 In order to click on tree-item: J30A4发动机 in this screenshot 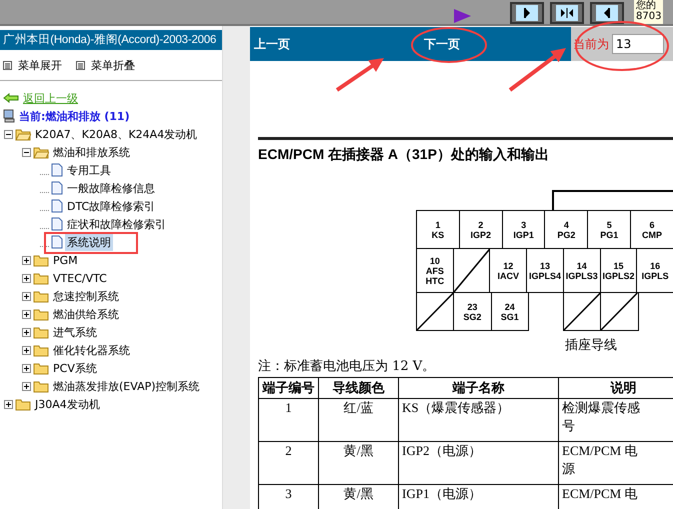, I will do `click(67, 404)`.